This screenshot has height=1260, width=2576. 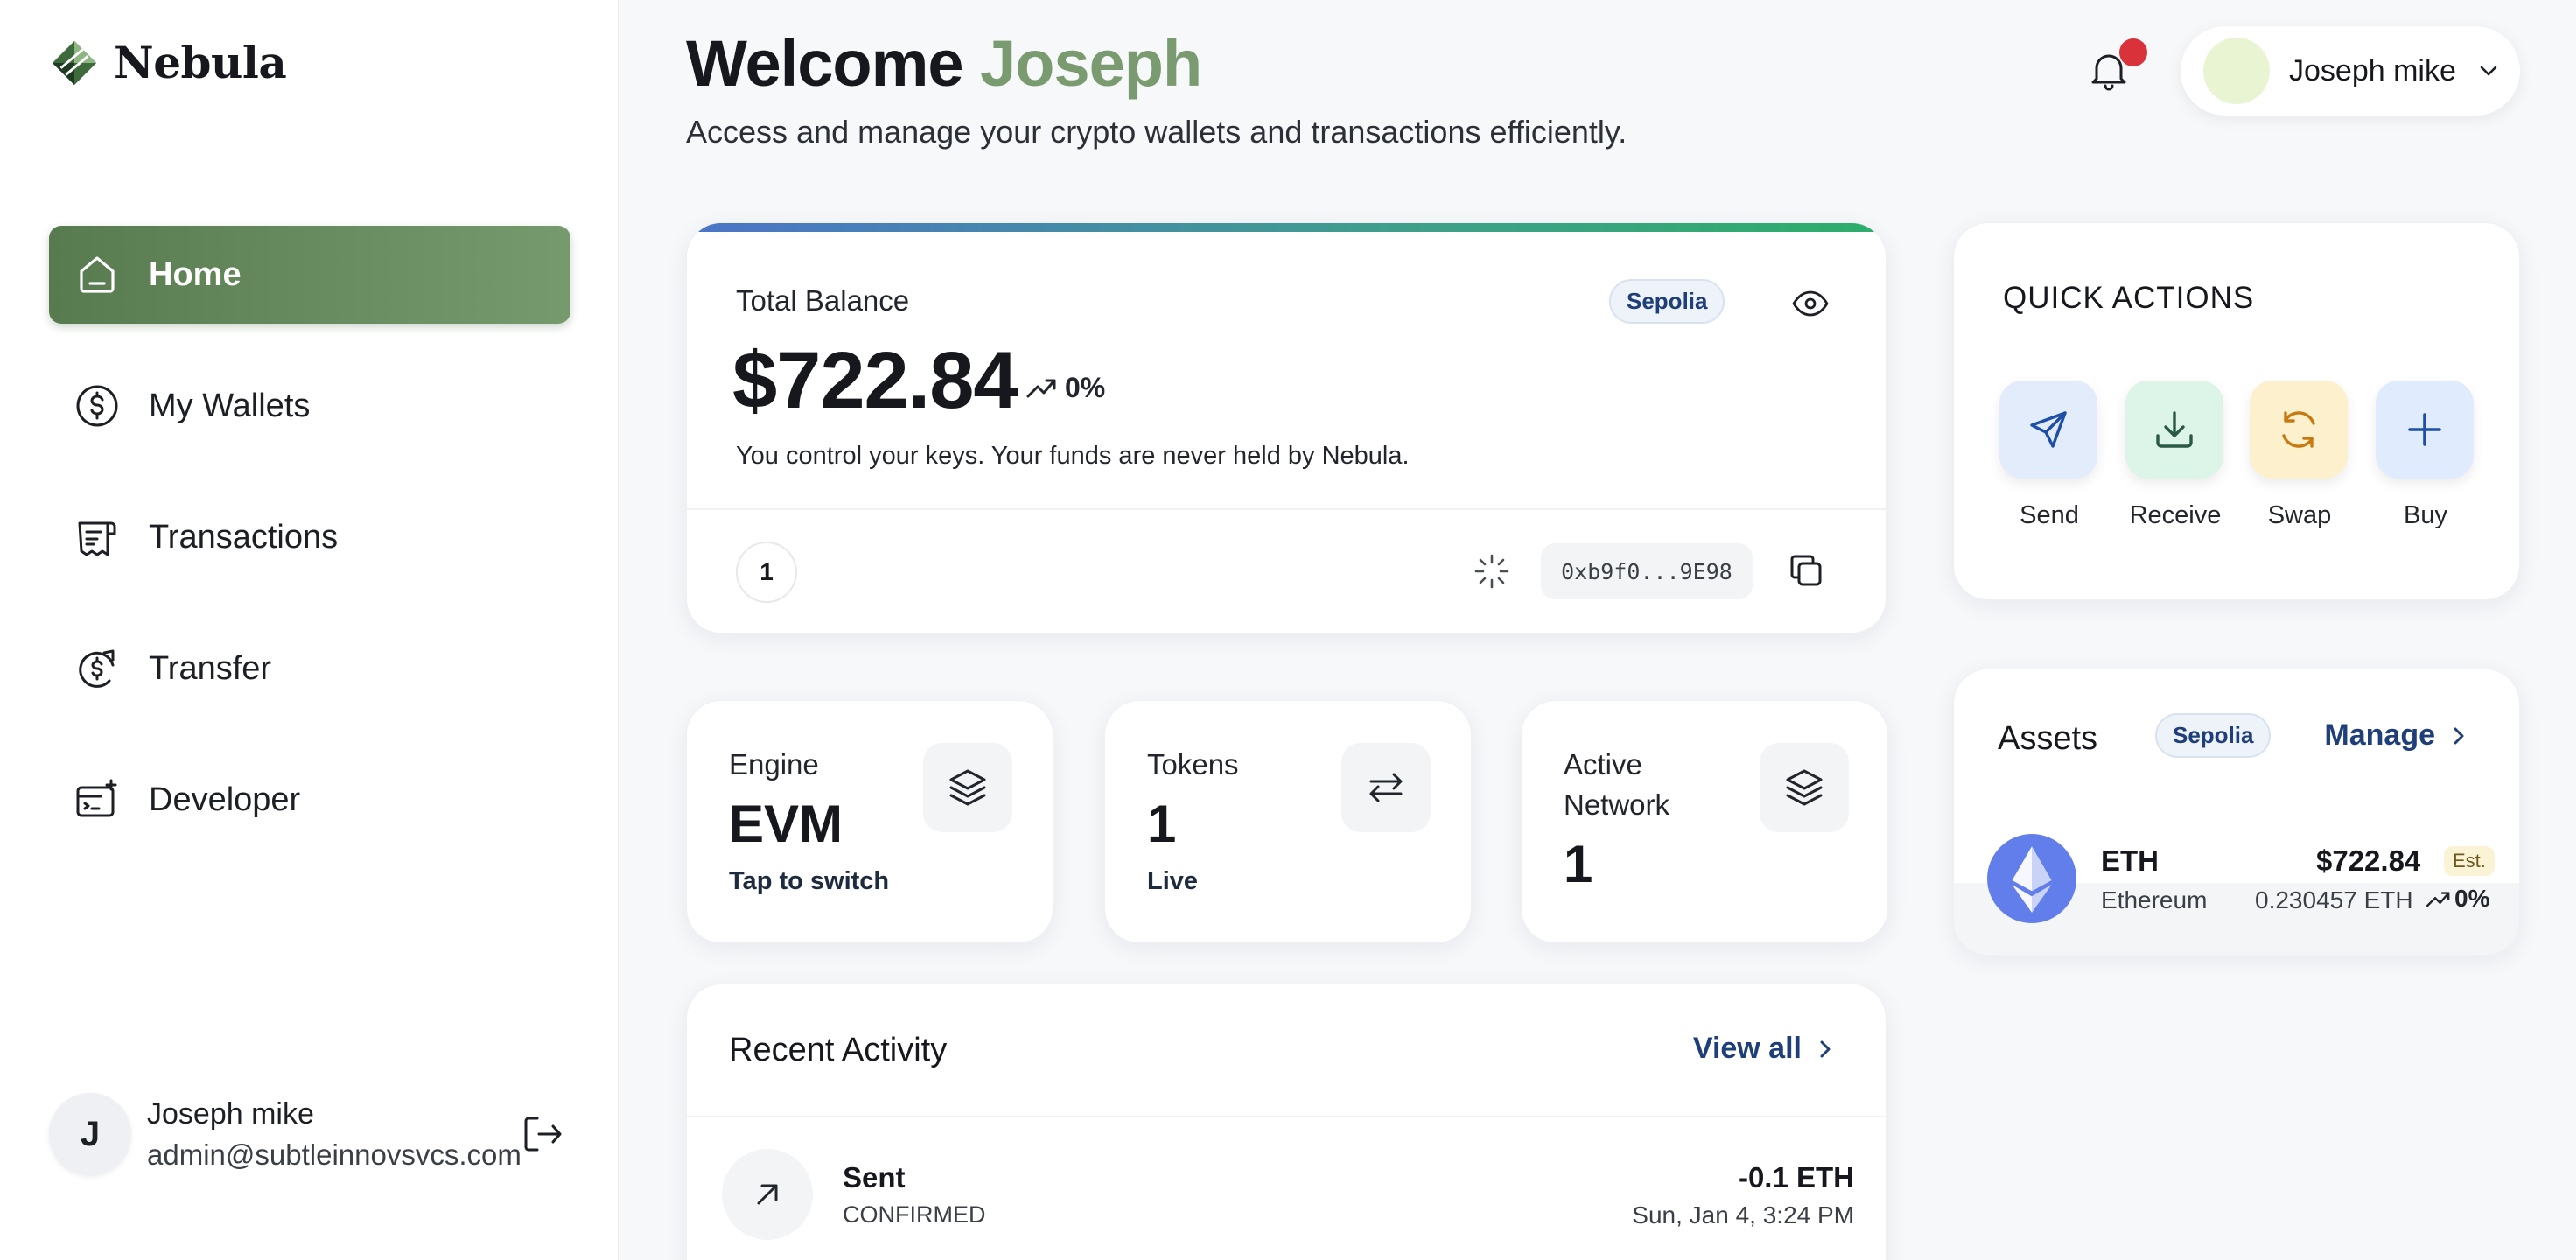 I want to click on balance-accent-bar, so click(x=1286, y=227).